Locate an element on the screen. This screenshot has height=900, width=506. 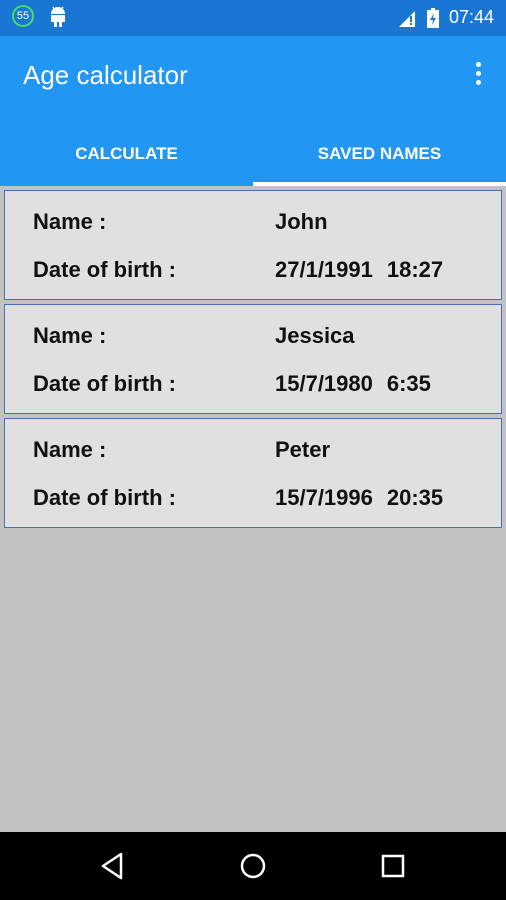
status-right: 07:44 is located at coordinates (445, 17).